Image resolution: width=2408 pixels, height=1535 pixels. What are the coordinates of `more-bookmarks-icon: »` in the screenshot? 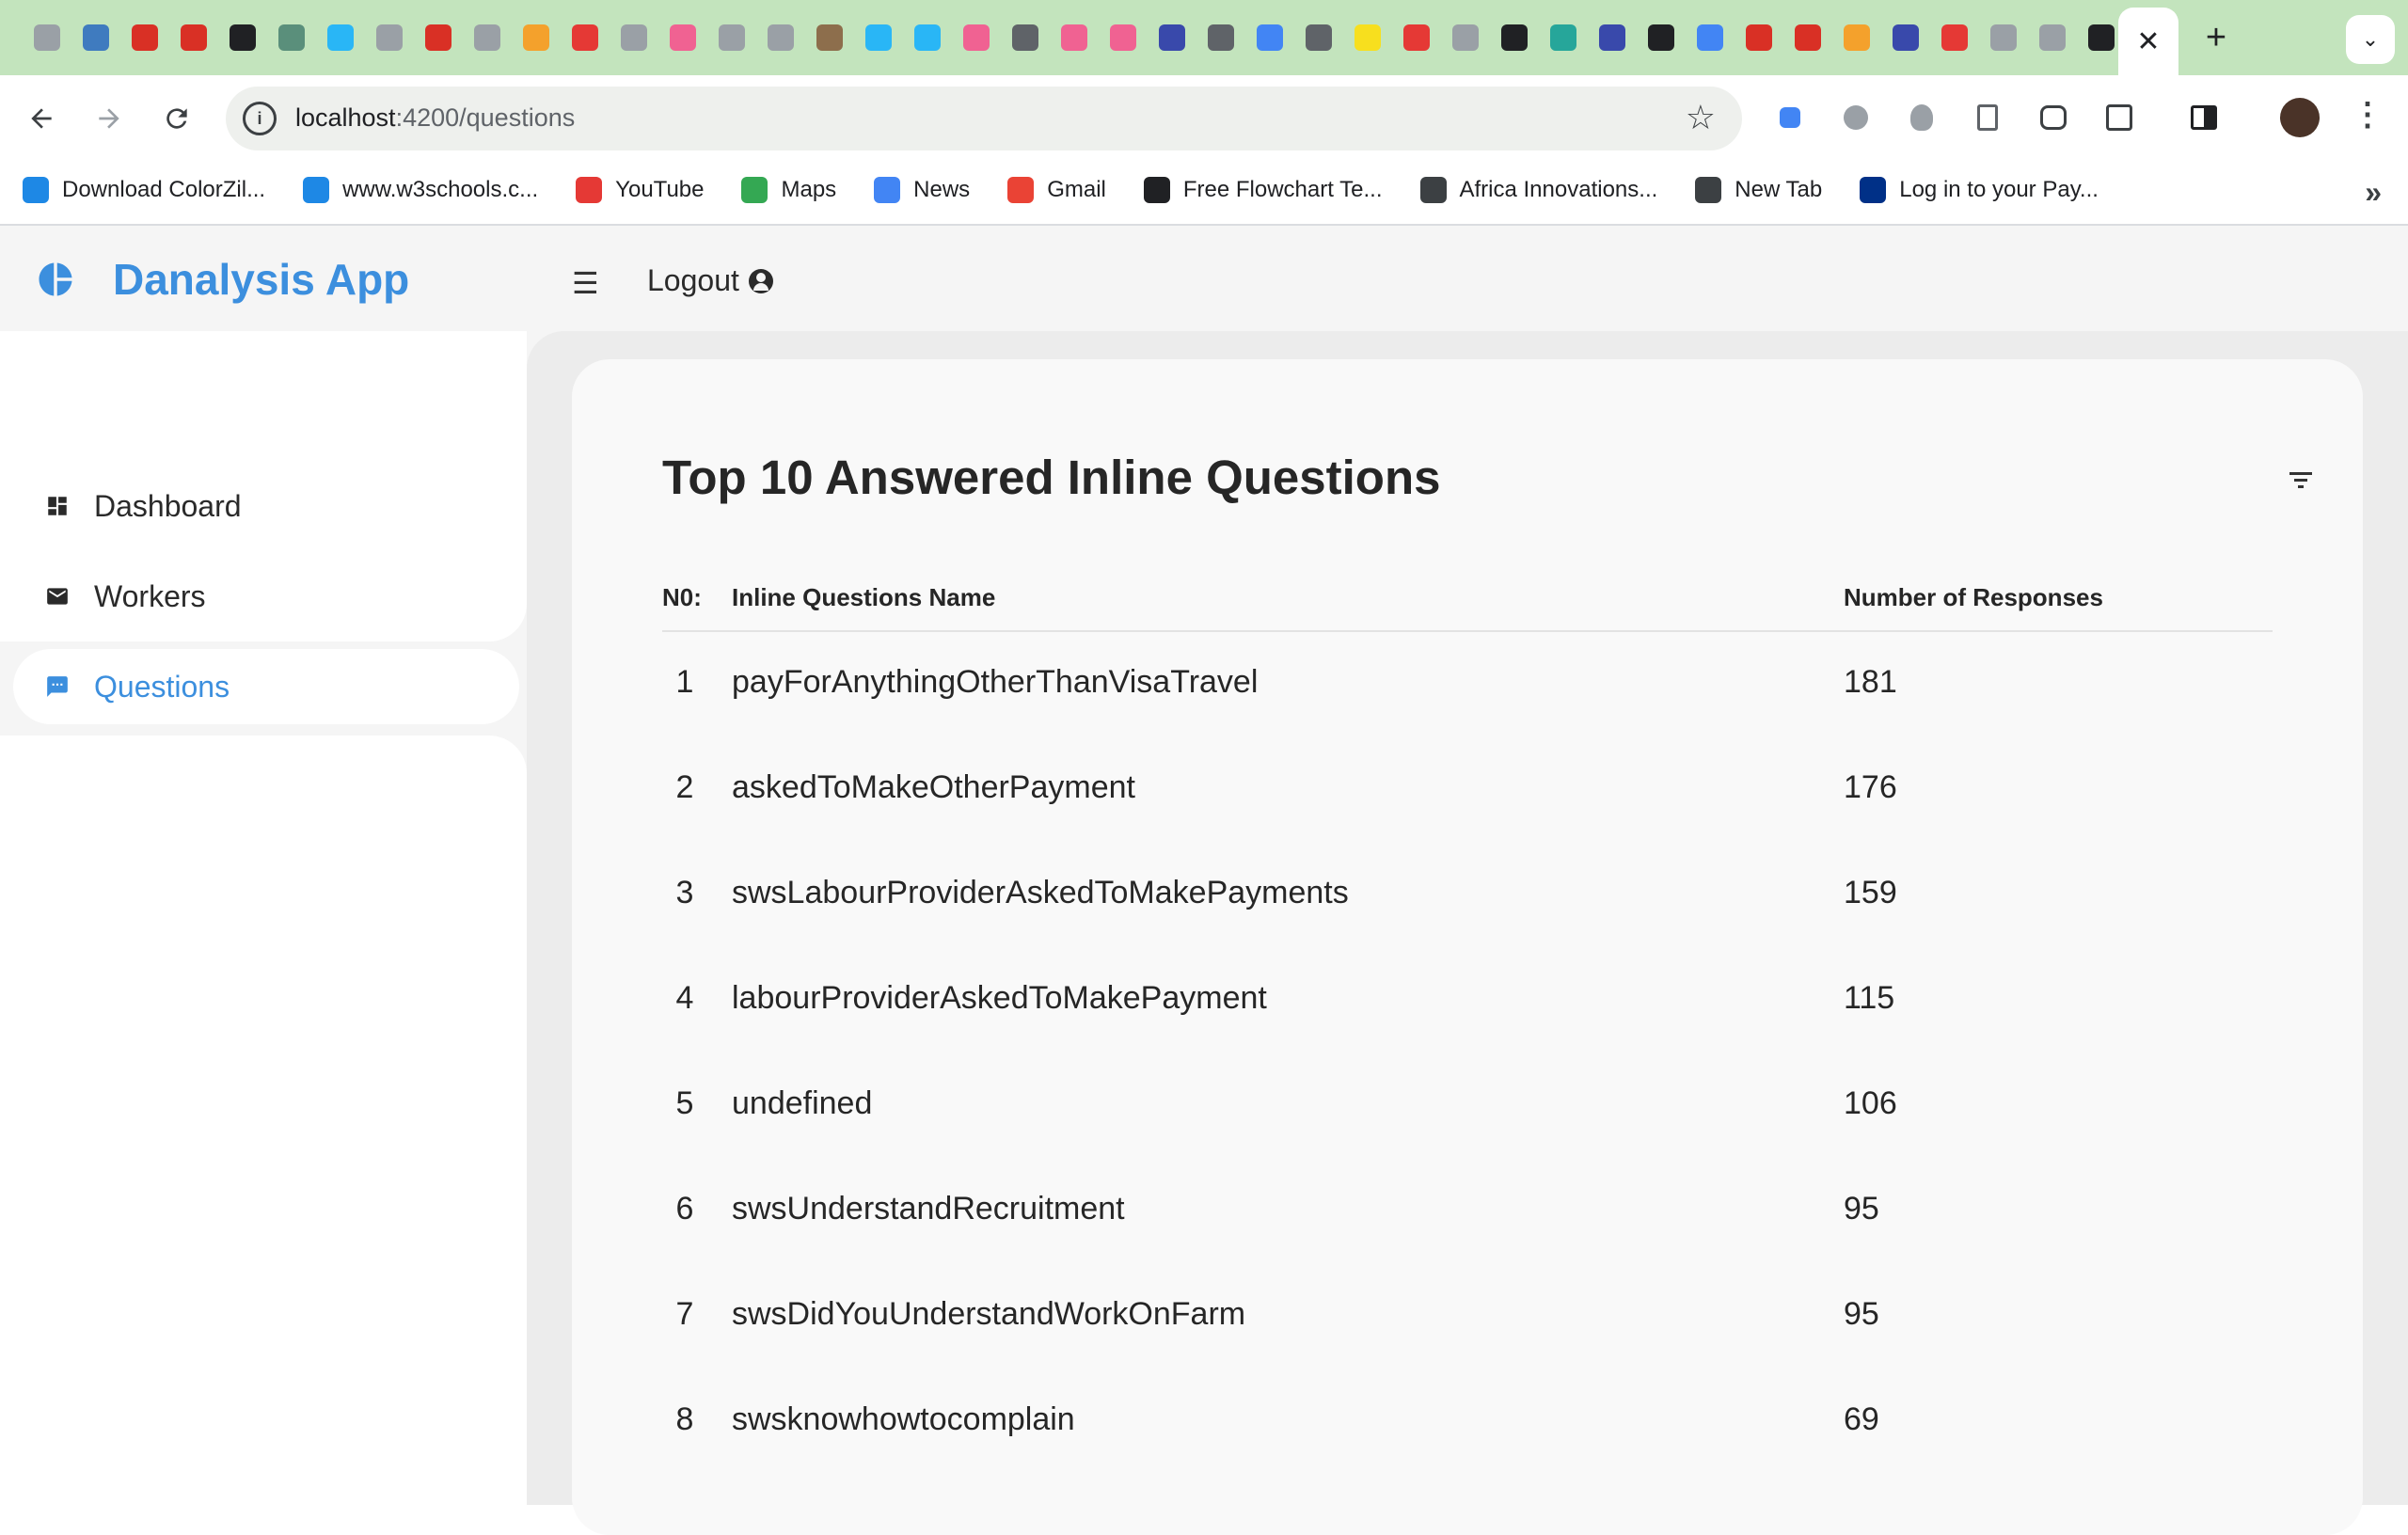 It's located at (2374, 192).